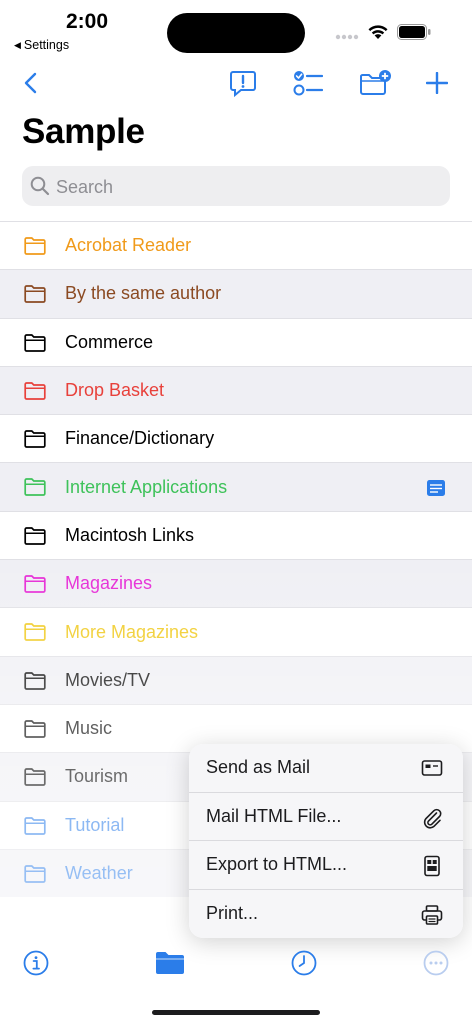  I want to click on history-tab, so click(304, 963).